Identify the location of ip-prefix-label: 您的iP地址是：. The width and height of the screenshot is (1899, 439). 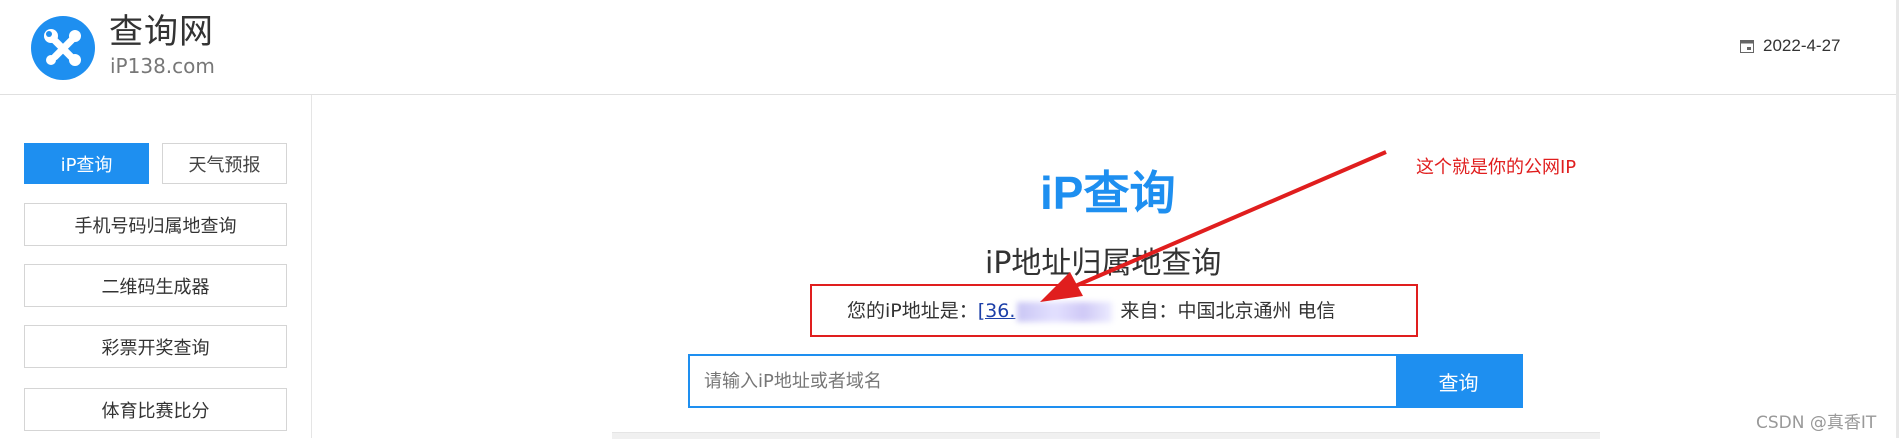
(912, 311).